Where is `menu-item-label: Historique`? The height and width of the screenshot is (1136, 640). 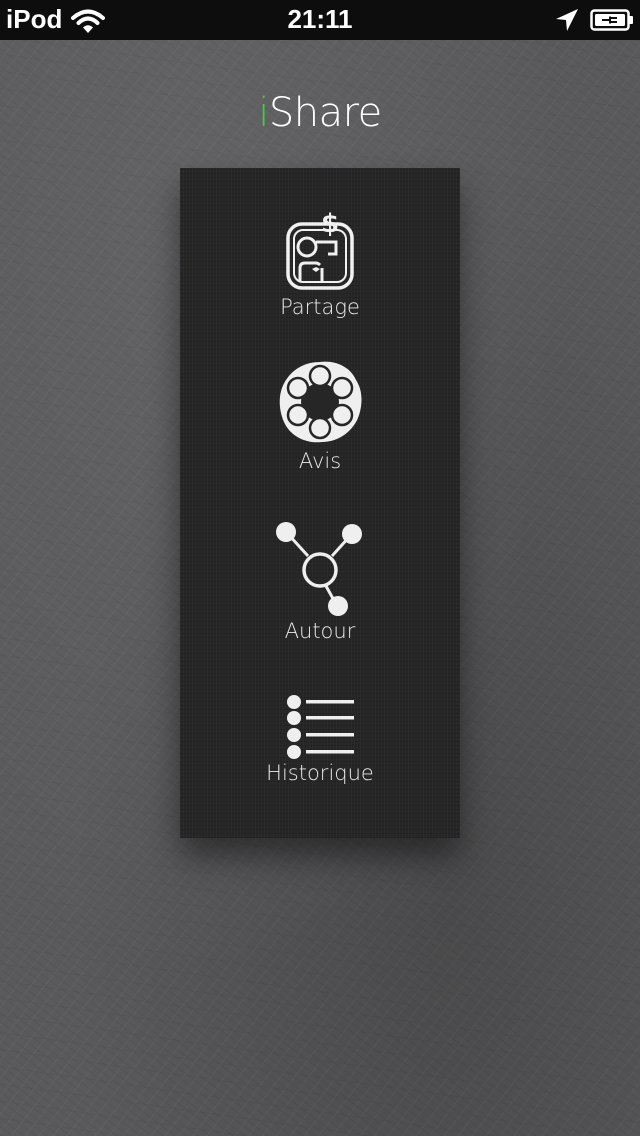
menu-item-label: Historique is located at coordinates (320, 773).